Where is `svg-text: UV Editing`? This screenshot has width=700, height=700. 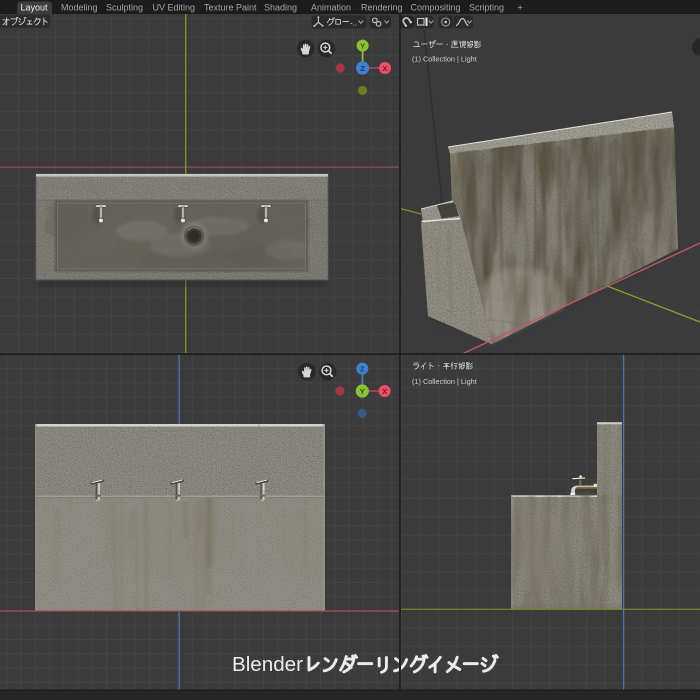 svg-text: UV Editing is located at coordinates (174, 8).